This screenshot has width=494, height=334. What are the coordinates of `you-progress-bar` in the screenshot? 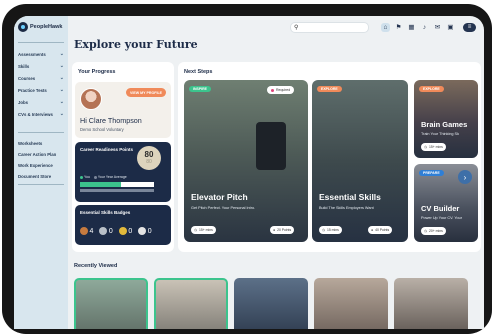 It's located at (117, 184).